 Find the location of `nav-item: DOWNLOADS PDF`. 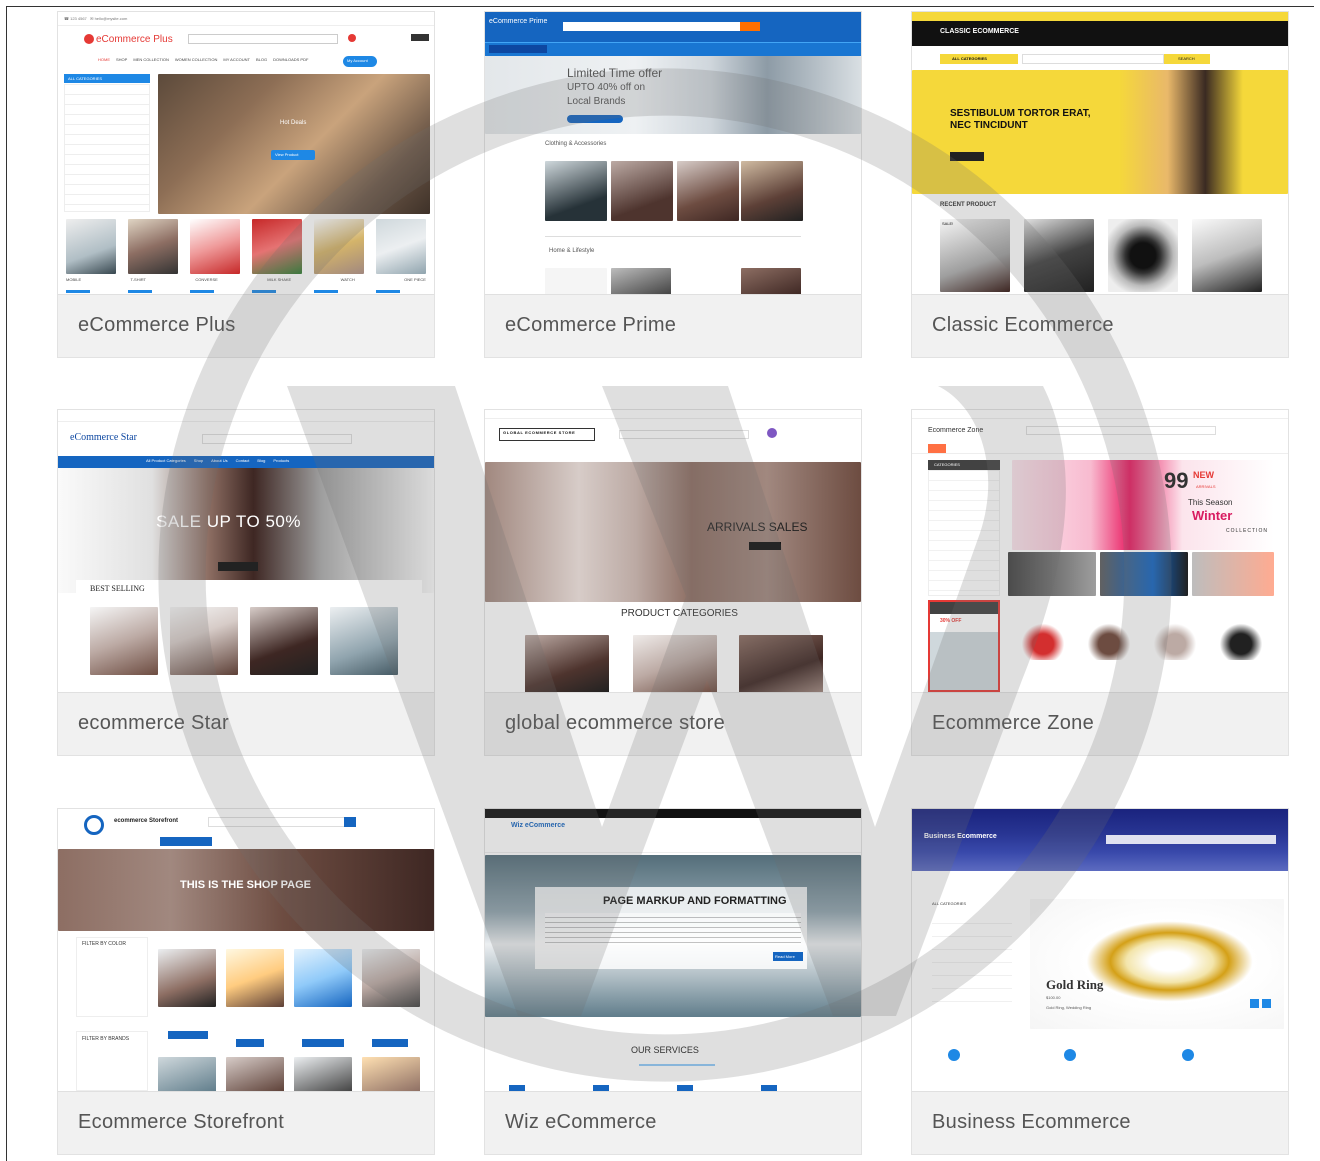

nav-item: DOWNLOADS PDF is located at coordinates (290, 62).